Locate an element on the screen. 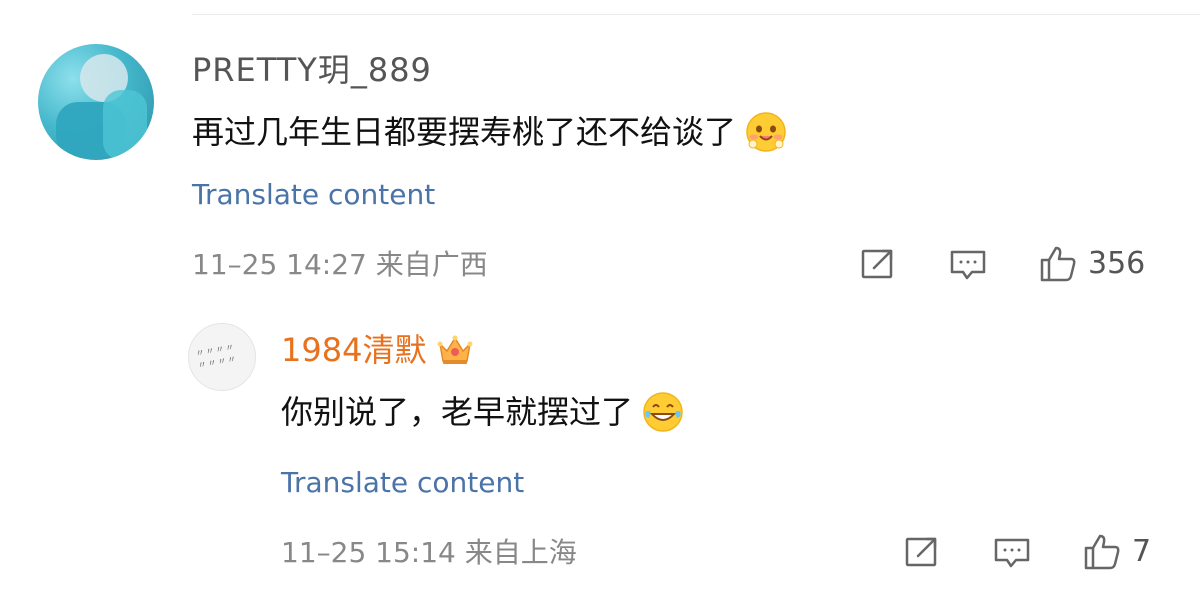 Image resolution: width=1200 pixels, height=590 pixels. replier-username: 1984清默 is located at coordinates (353, 350).